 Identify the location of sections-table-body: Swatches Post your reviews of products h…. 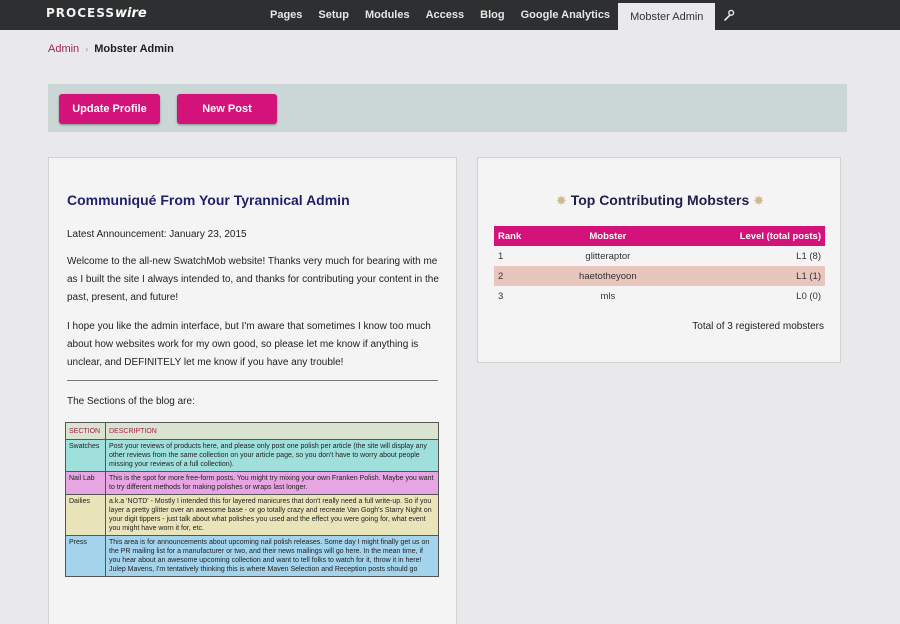
(252, 508).